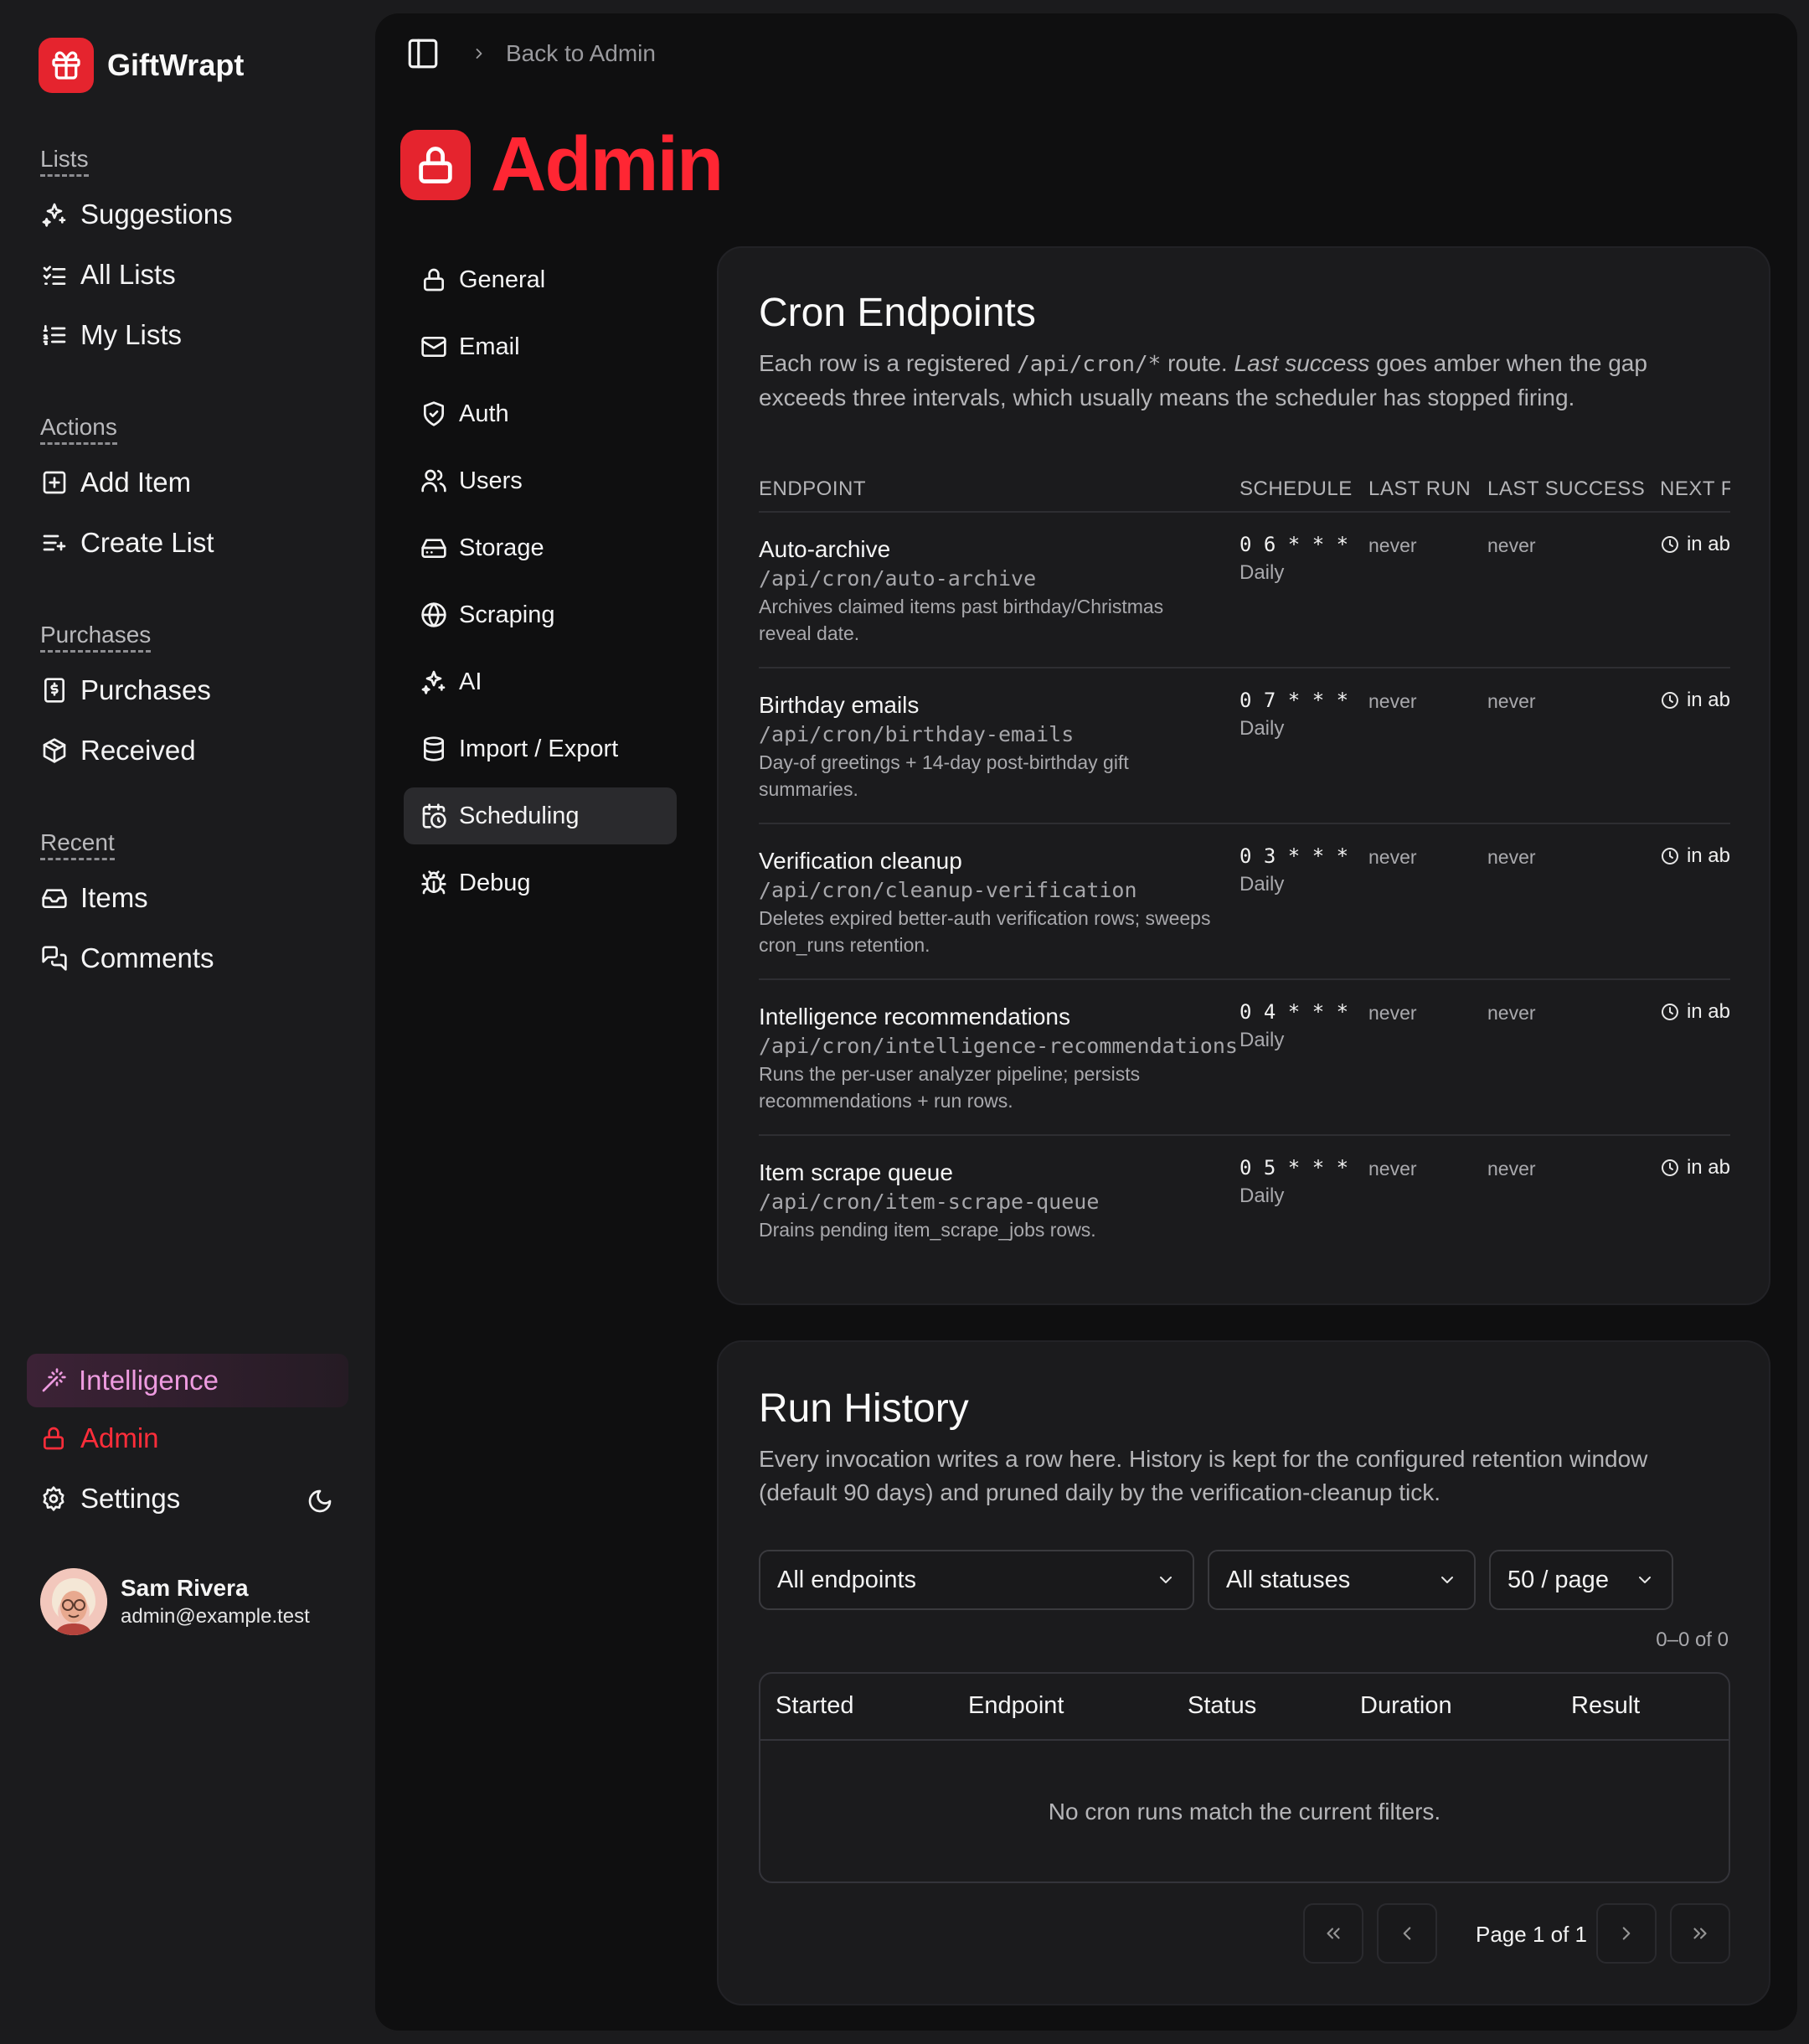  Describe the element at coordinates (320, 1502) in the screenshot. I see `theme-toggle-moon-icon` at that location.